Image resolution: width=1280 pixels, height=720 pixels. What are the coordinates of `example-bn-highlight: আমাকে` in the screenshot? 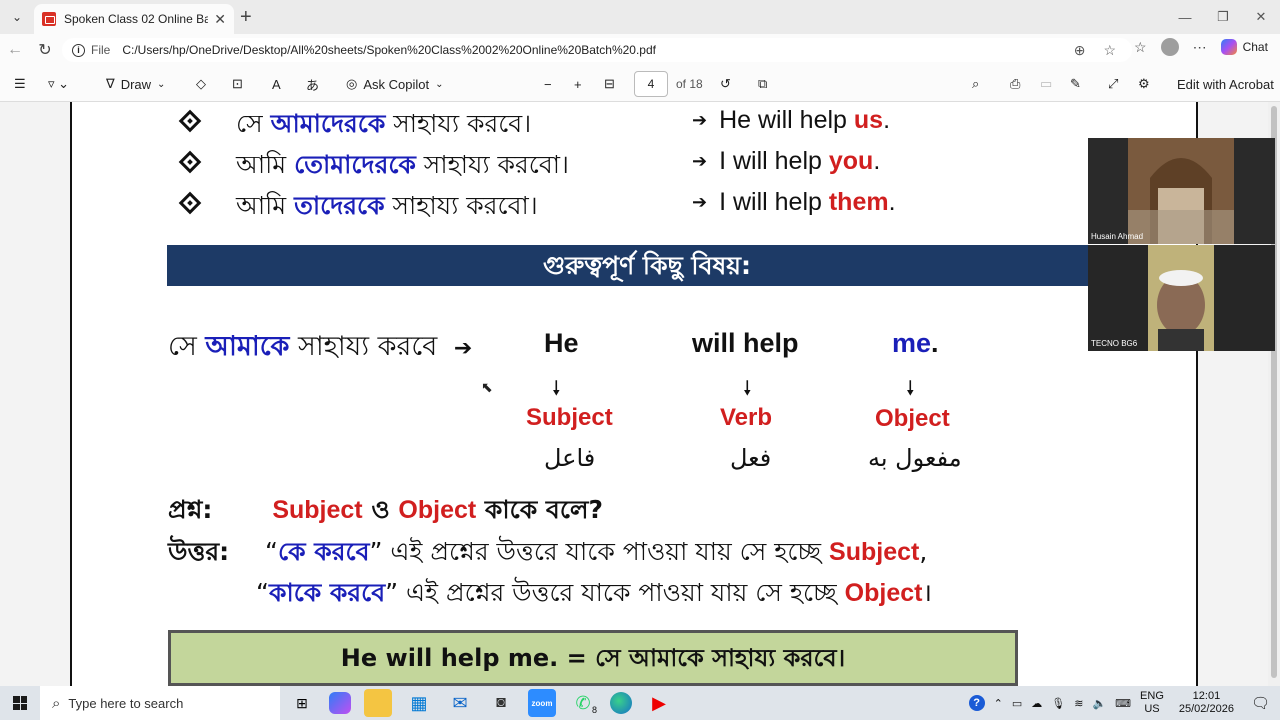 It's located at (247, 346).